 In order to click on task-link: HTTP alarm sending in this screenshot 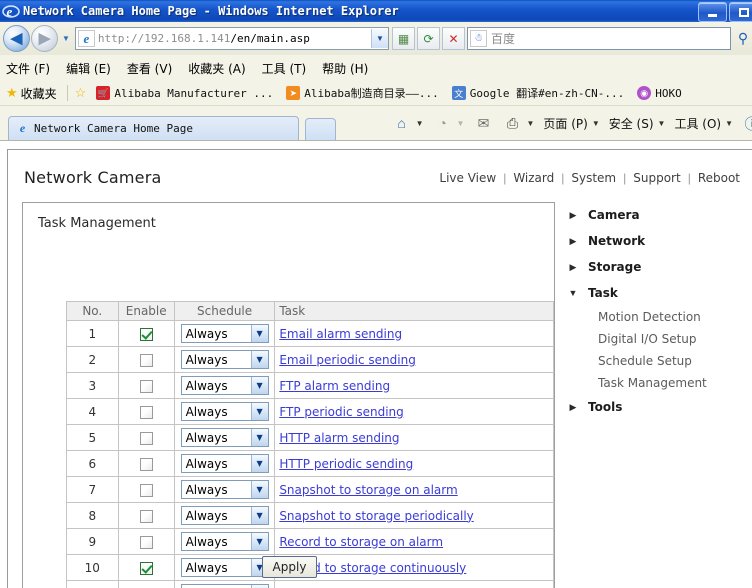, I will do `click(339, 438)`.